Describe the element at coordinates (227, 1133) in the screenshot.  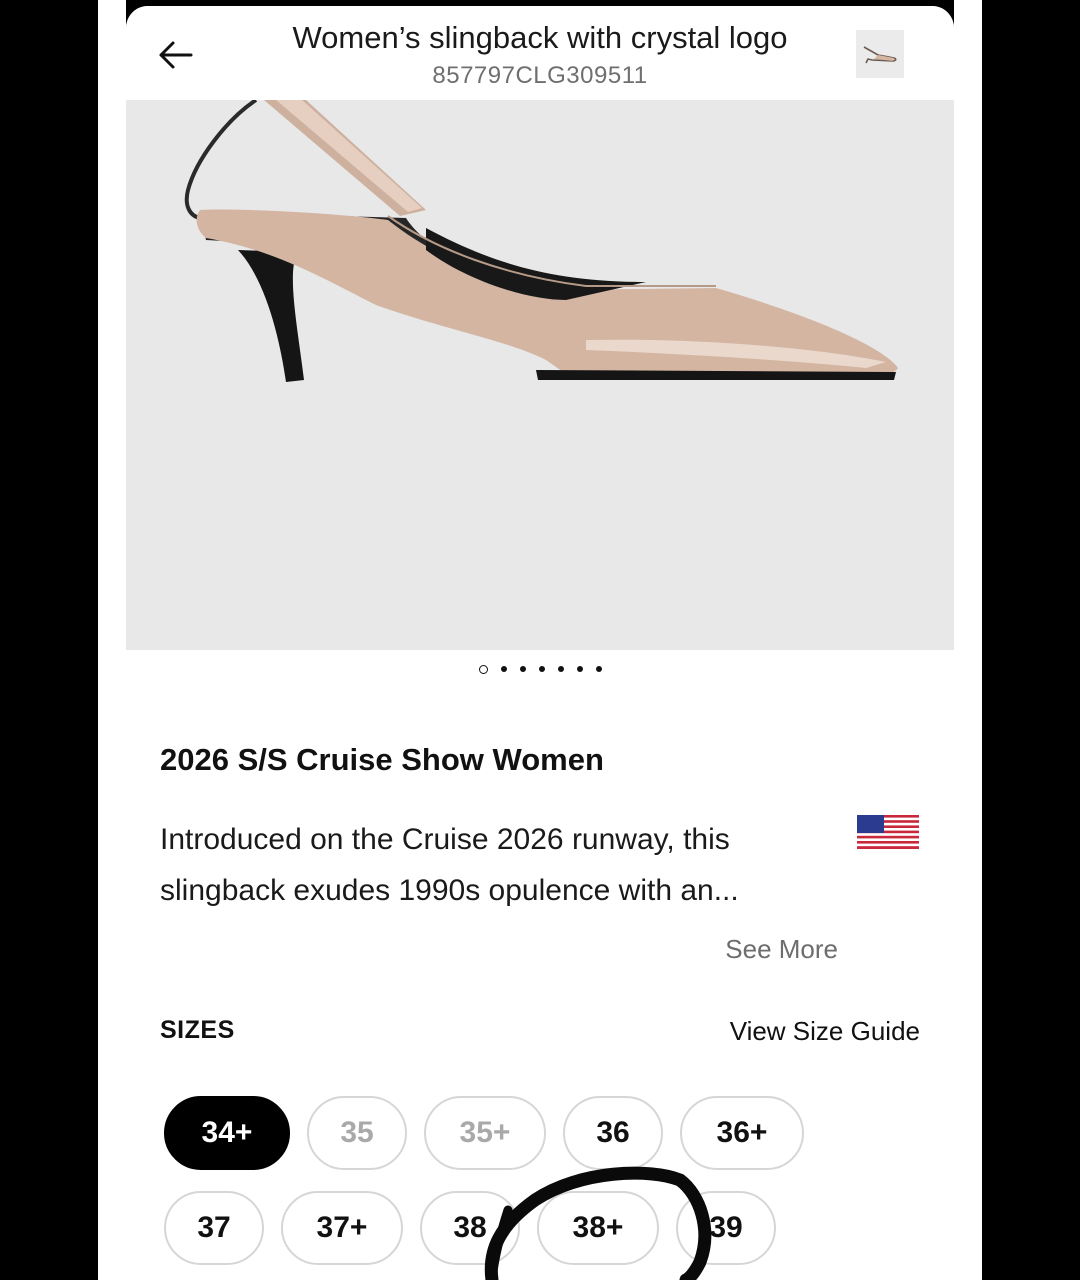
I see `size-option-34plus: 34+` at that location.